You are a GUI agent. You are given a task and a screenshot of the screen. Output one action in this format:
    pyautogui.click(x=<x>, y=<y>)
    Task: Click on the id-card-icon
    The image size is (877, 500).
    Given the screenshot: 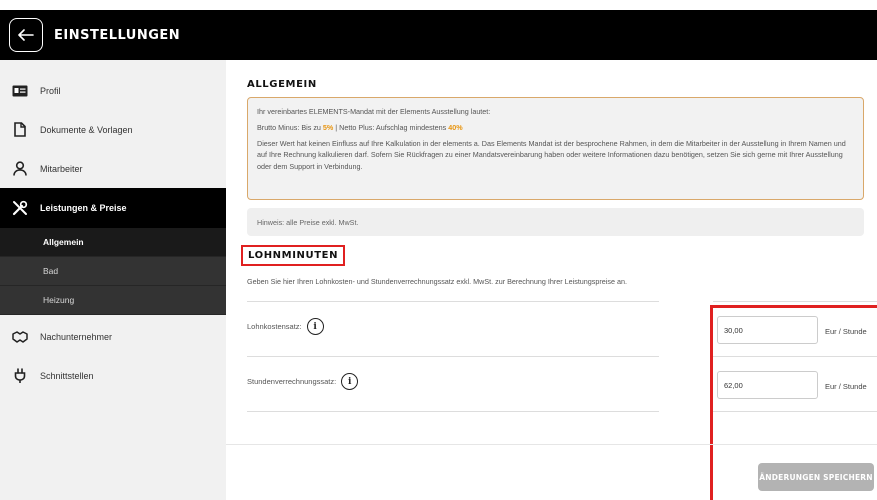 What is the action you would take?
    pyautogui.click(x=20, y=91)
    